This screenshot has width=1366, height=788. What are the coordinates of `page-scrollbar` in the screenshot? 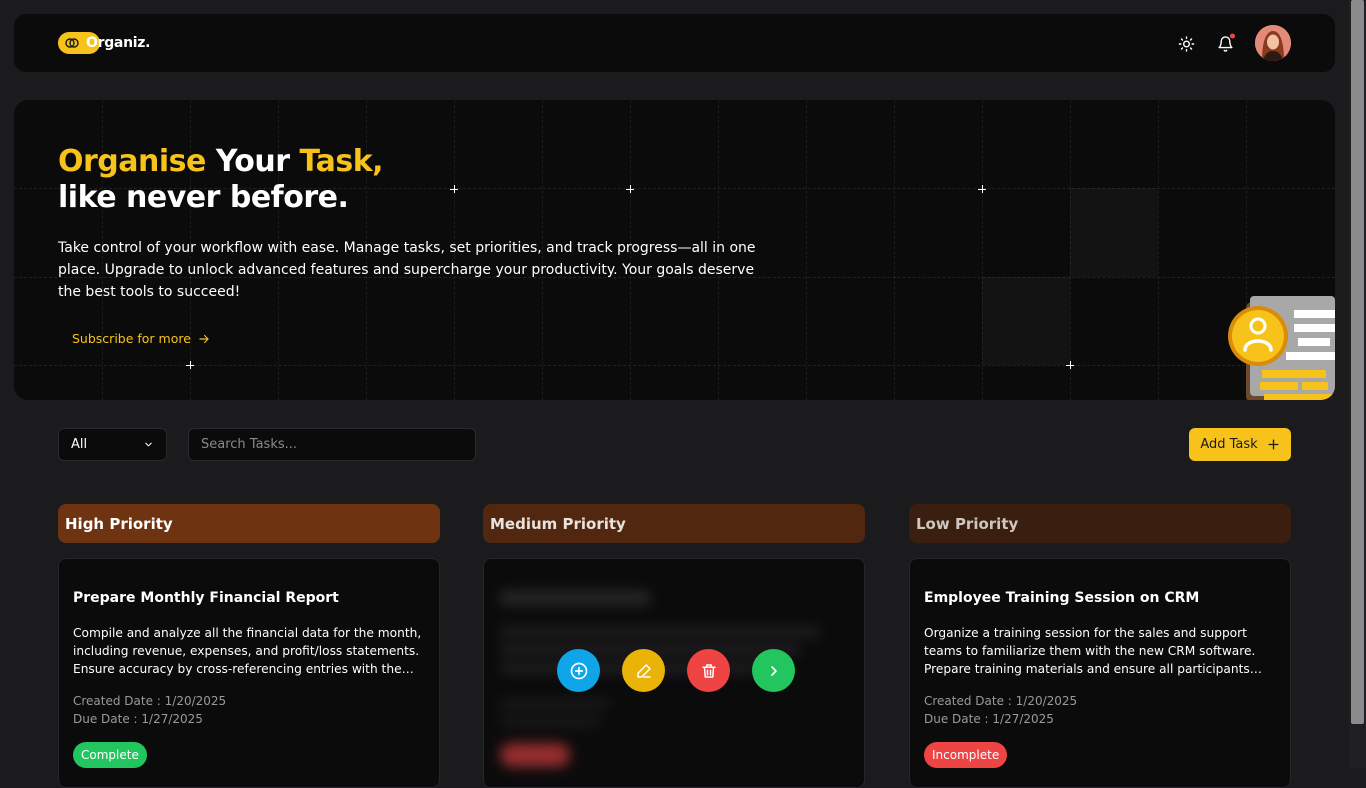 It's located at (1357, 384).